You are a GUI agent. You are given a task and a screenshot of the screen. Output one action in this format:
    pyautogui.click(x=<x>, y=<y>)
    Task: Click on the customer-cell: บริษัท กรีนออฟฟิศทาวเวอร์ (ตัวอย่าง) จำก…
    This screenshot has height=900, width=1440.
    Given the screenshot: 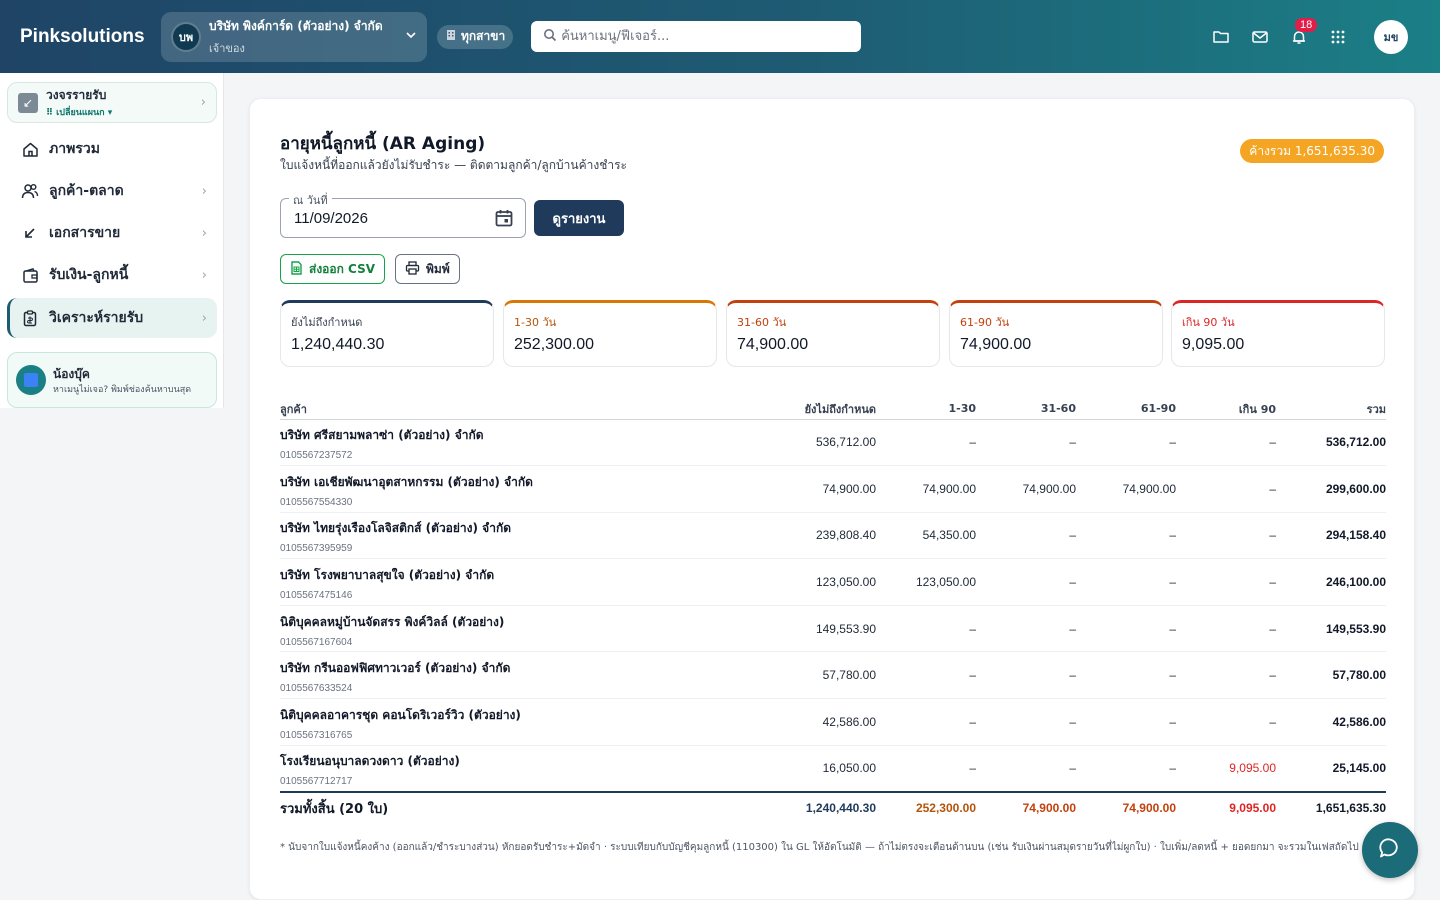 What is the action you would take?
    pyautogui.click(x=520, y=675)
    